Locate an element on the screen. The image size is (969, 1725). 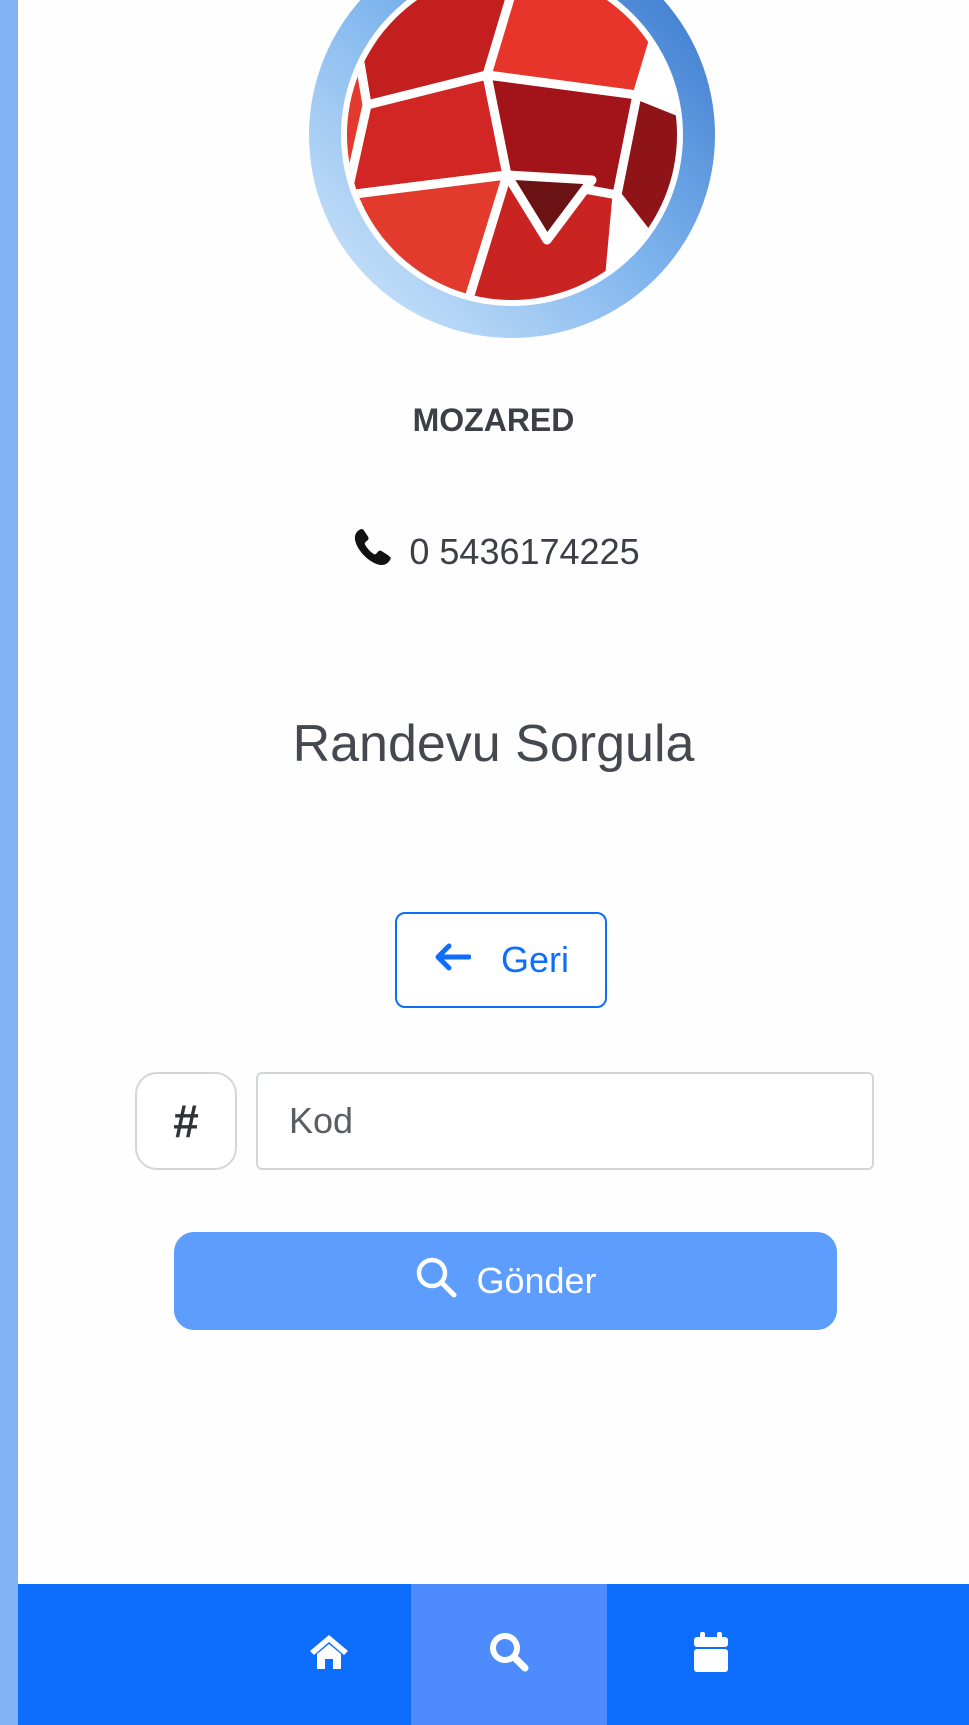
page-title: Randevu Sorgula is located at coordinates (493, 744).